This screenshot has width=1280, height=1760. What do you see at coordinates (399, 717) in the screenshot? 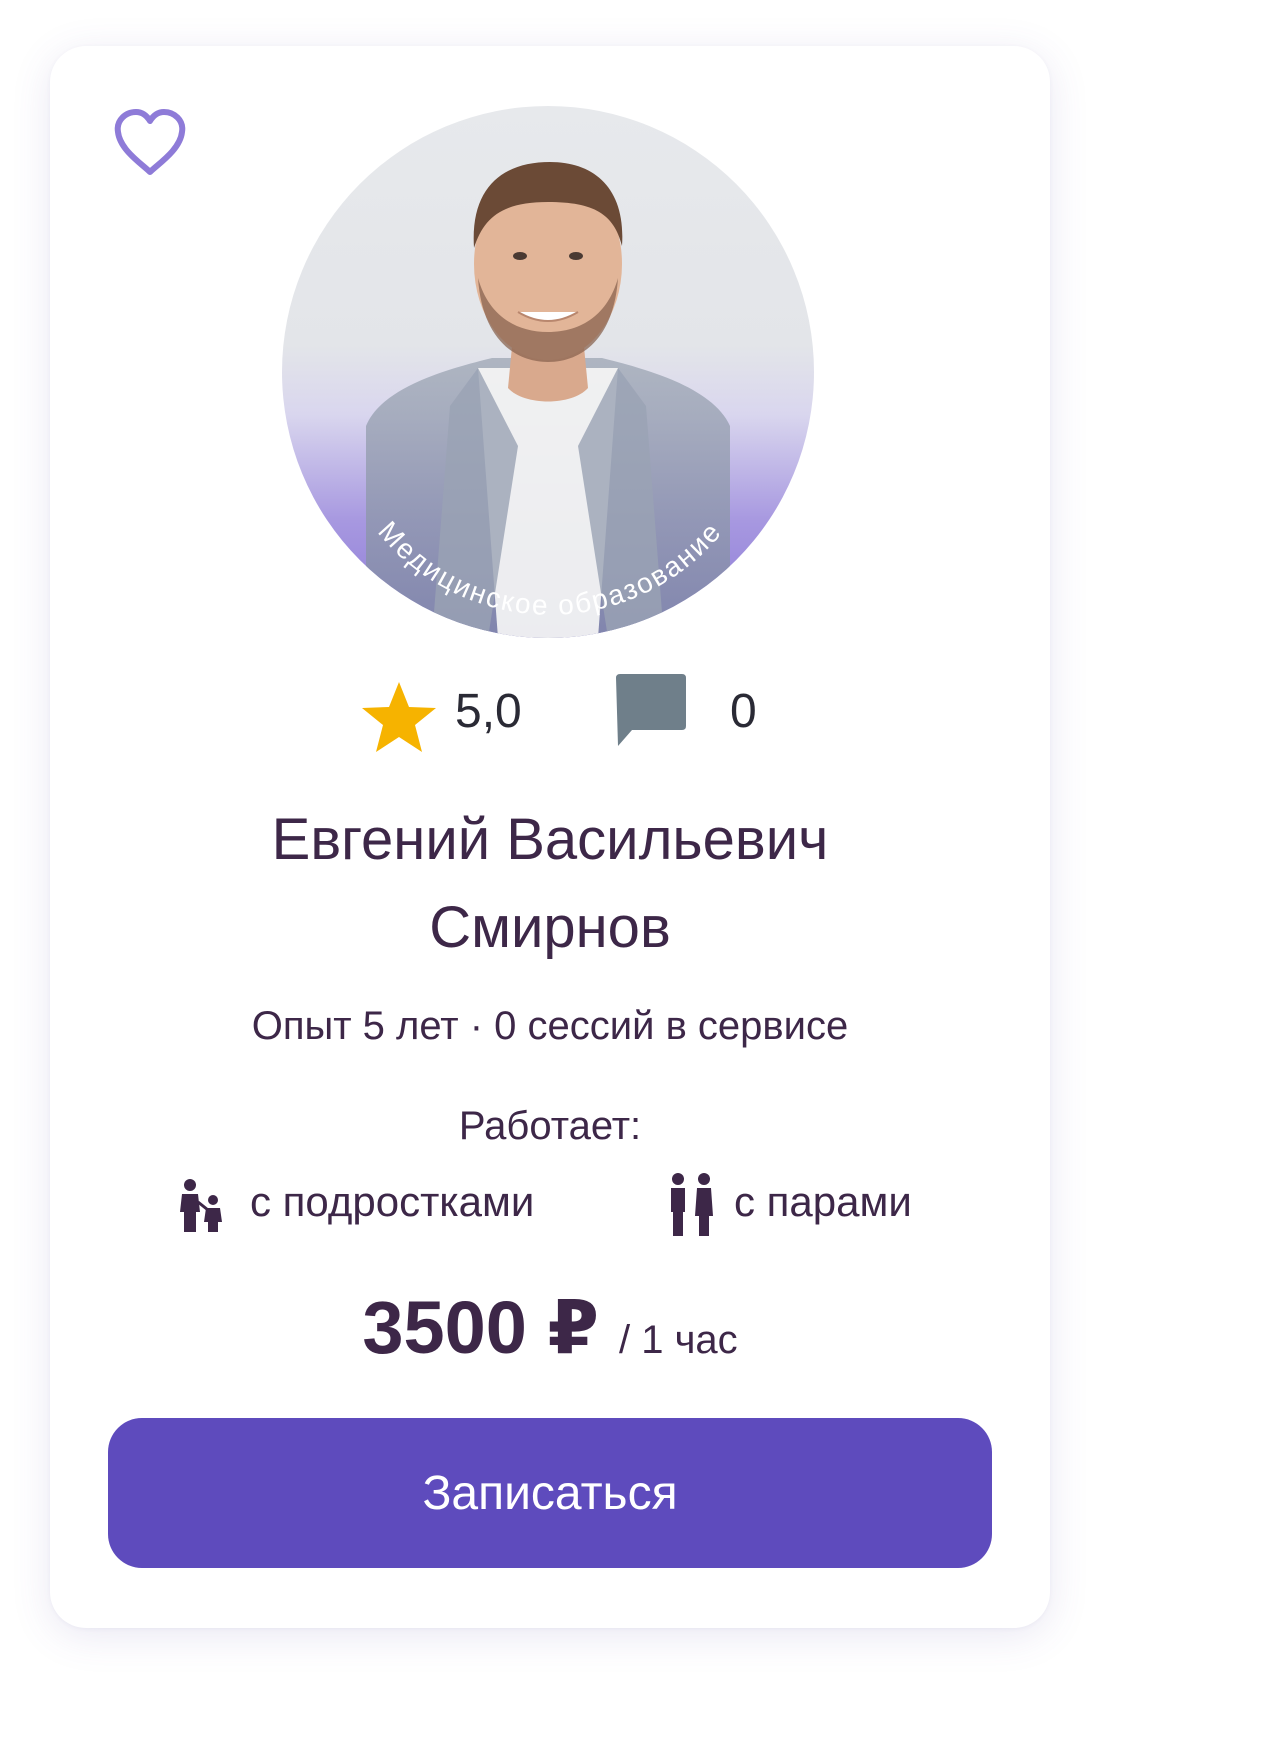
I see `star-icon` at bounding box center [399, 717].